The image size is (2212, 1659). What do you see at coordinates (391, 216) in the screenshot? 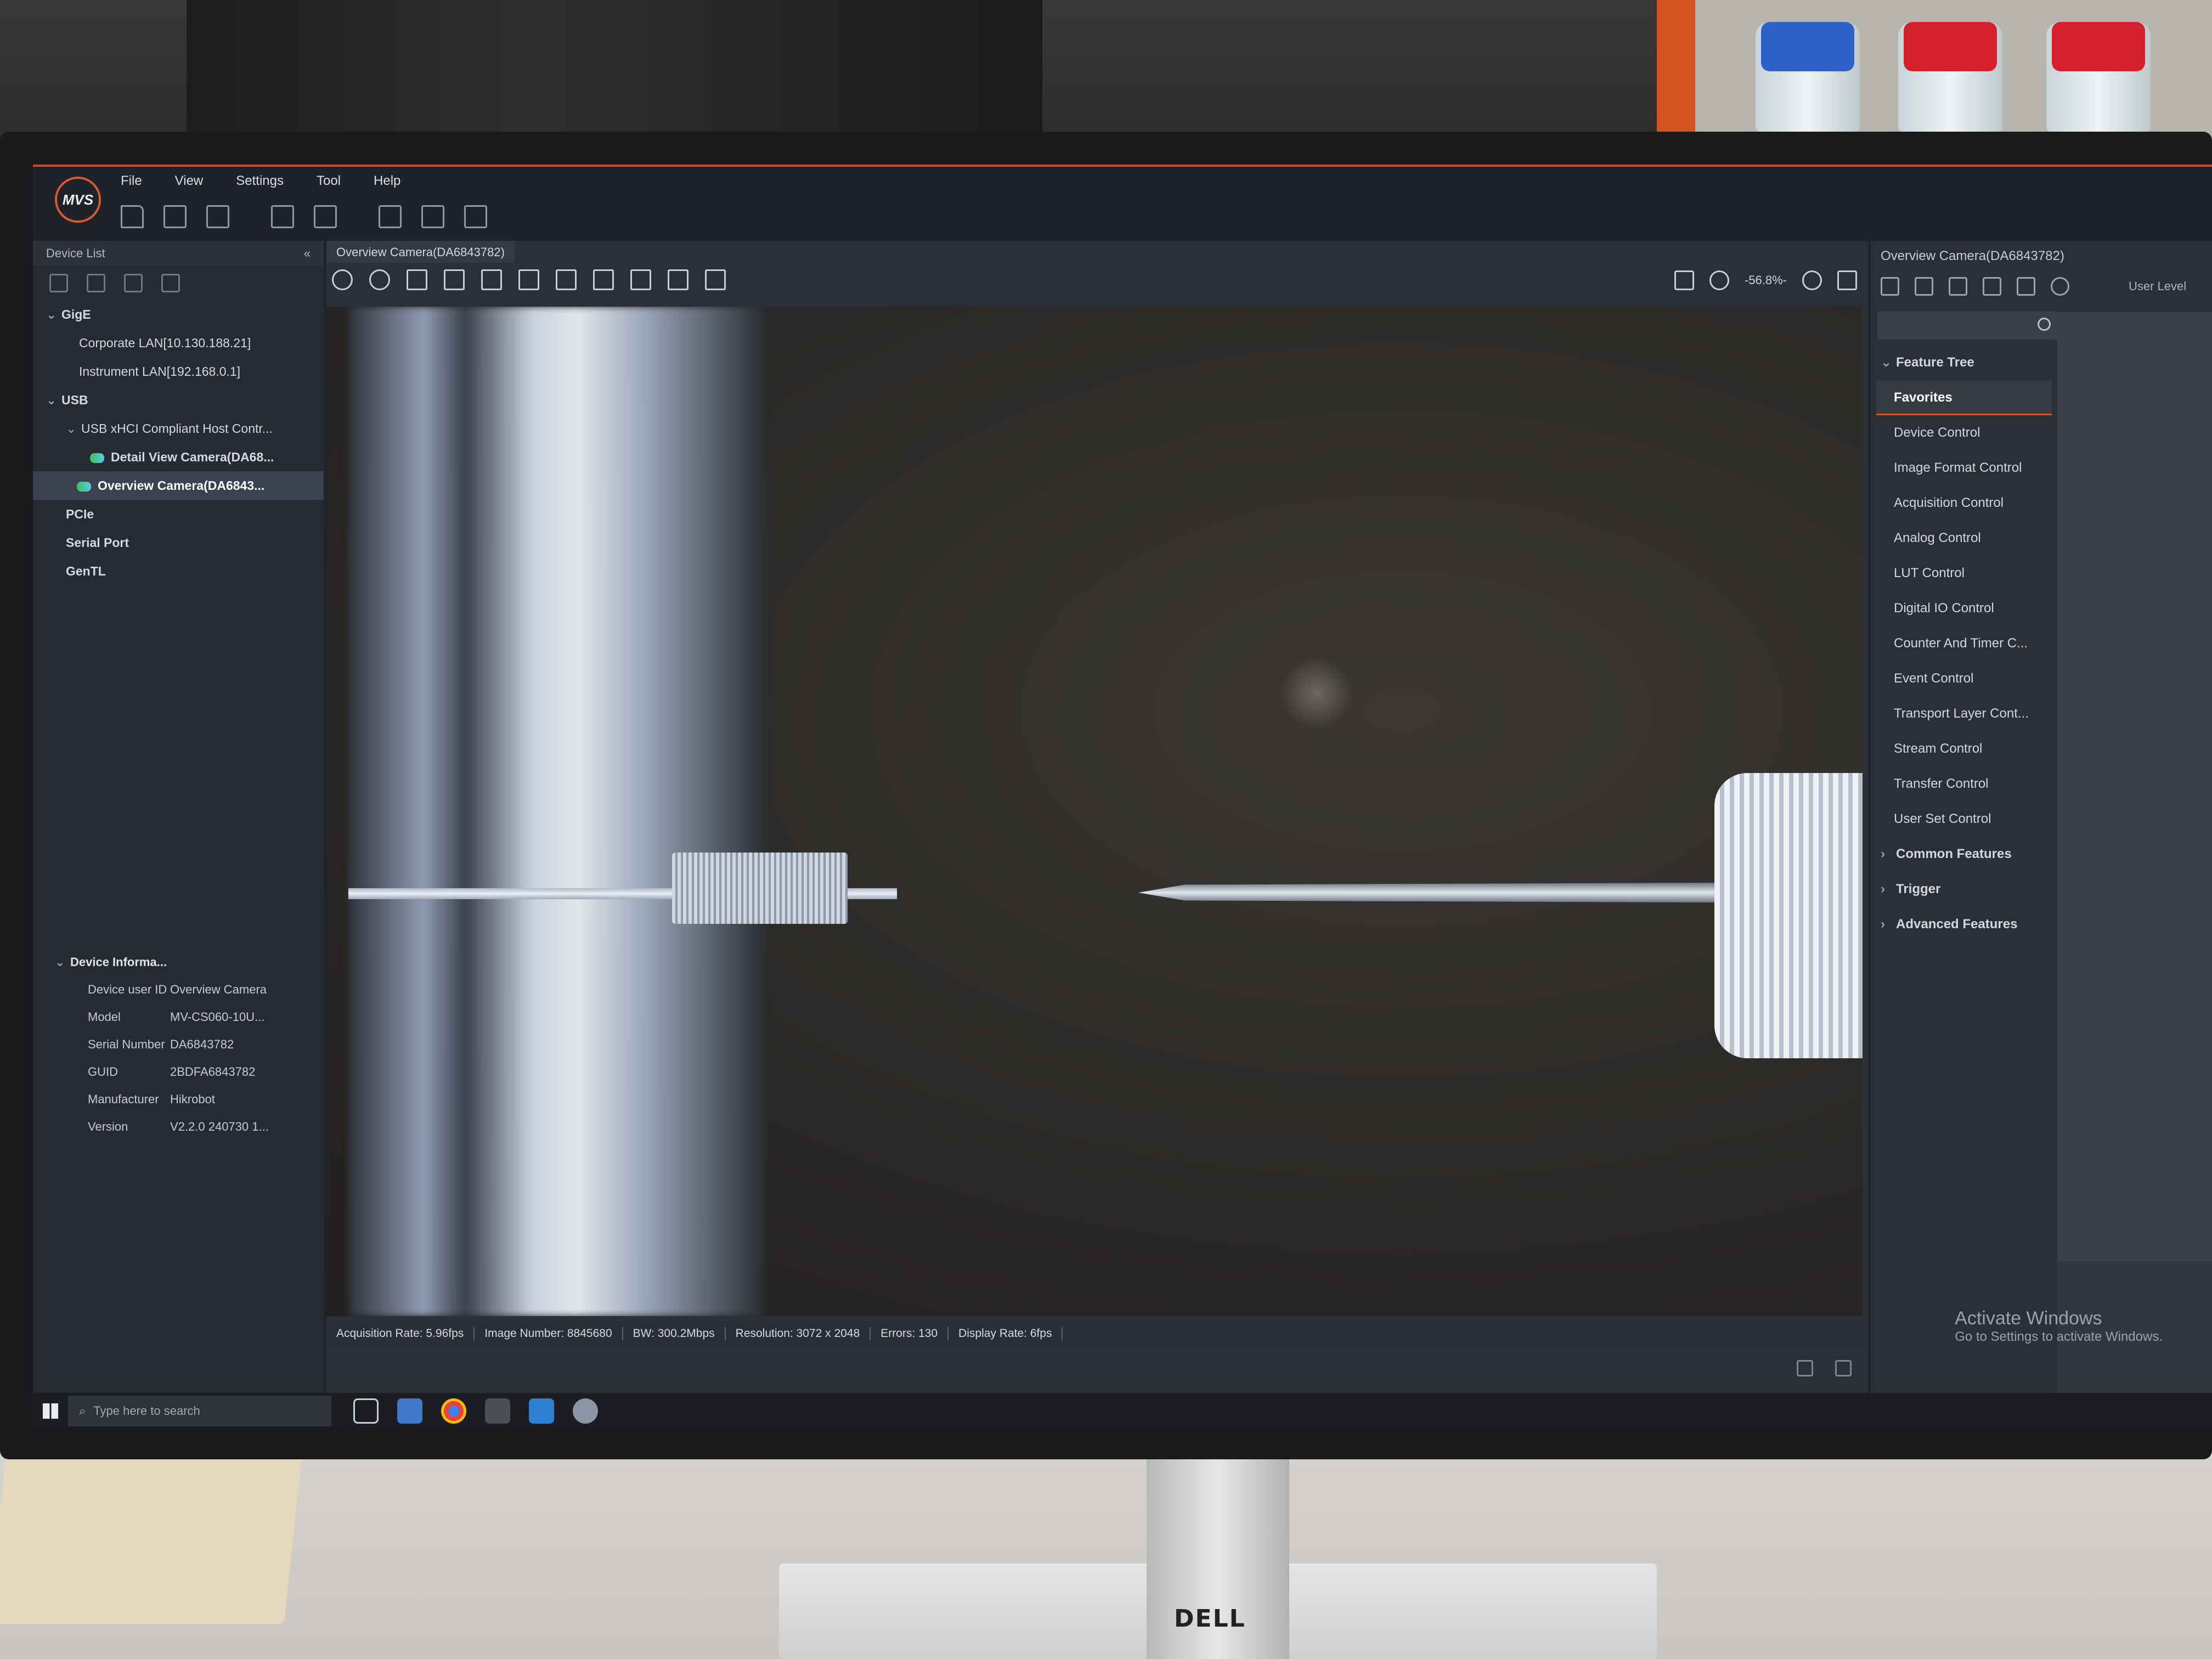
I see `chart-icon` at bounding box center [391, 216].